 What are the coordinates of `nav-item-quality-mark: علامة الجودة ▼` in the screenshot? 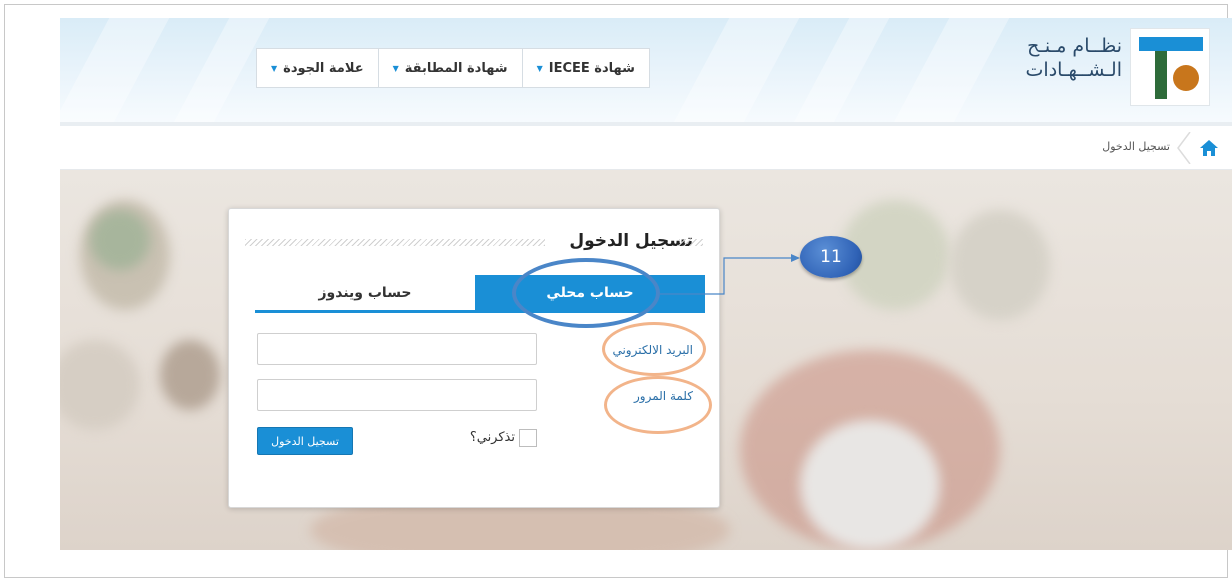 It's located at (317, 68).